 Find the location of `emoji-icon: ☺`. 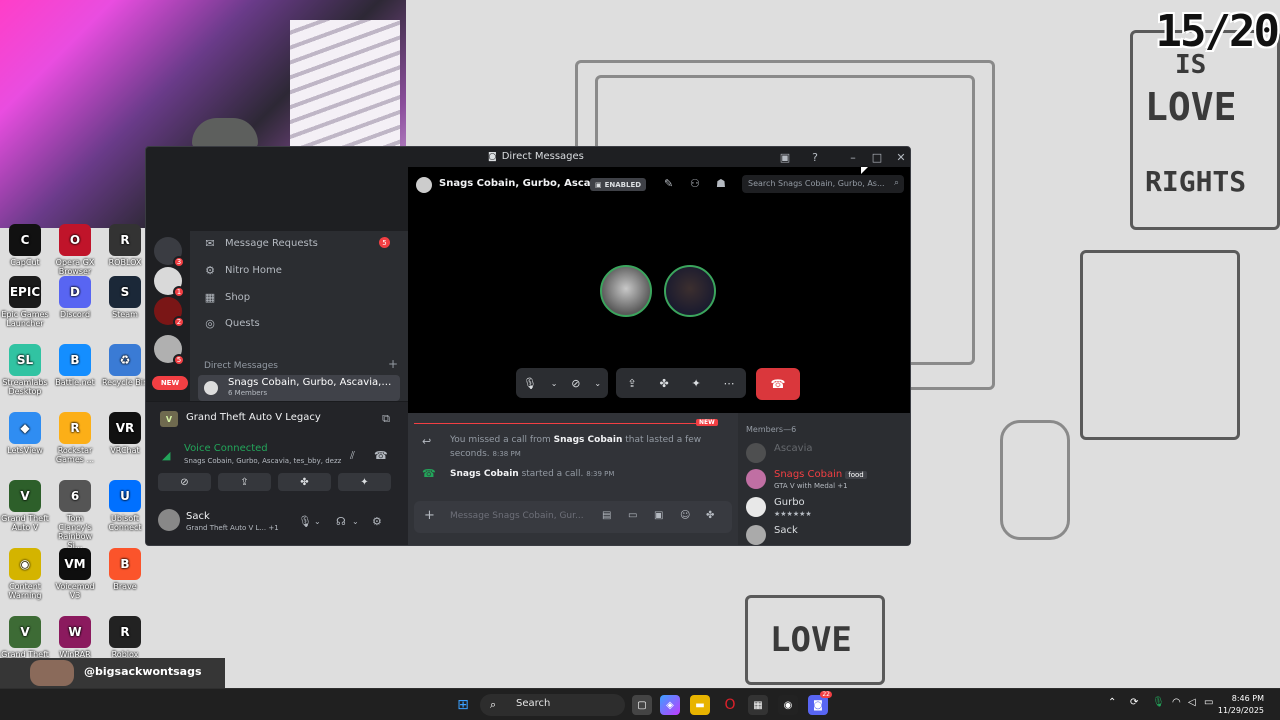

emoji-icon: ☺ is located at coordinates (685, 515).